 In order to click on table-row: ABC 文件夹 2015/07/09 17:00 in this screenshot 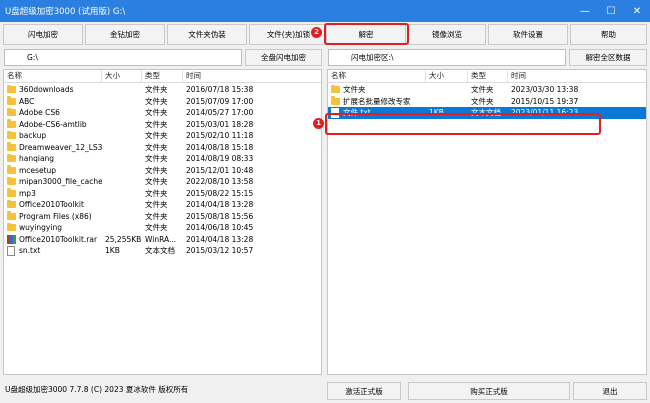, I will do `click(162, 102)`.